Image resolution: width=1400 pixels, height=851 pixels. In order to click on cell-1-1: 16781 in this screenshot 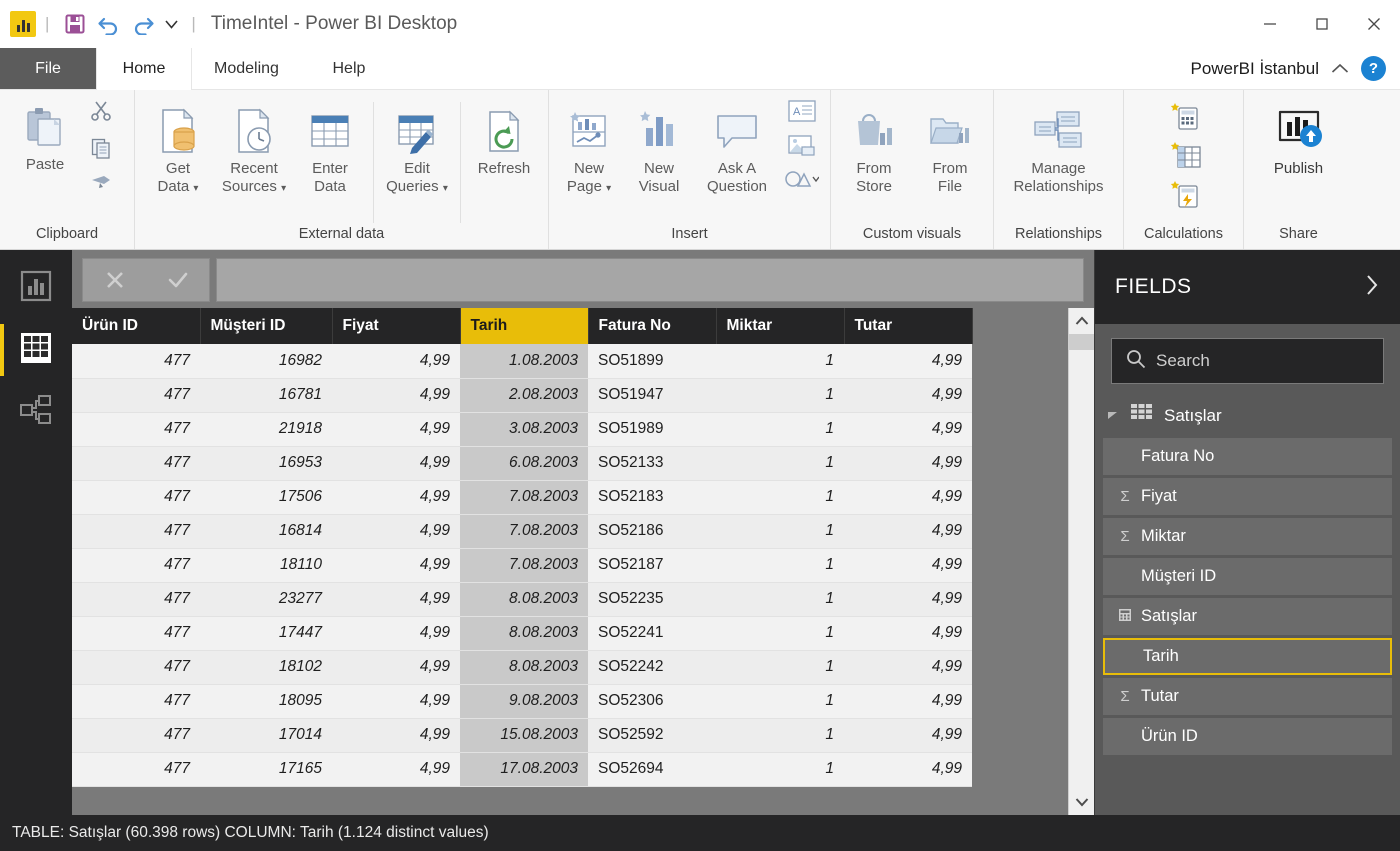, I will do `click(266, 395)`.